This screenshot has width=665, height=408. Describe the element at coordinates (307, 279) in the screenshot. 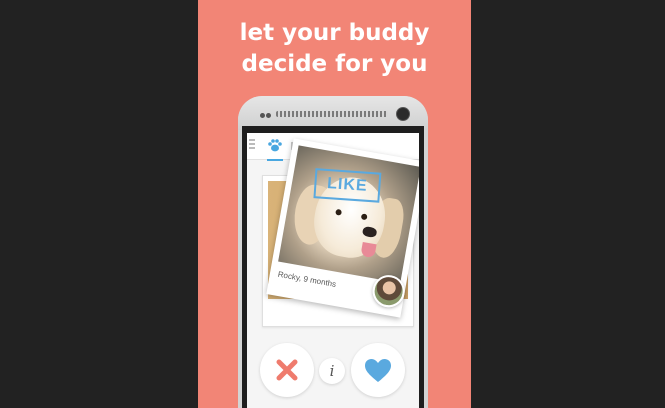

I see `pet-caption: Rocky, 9 months` at that location.